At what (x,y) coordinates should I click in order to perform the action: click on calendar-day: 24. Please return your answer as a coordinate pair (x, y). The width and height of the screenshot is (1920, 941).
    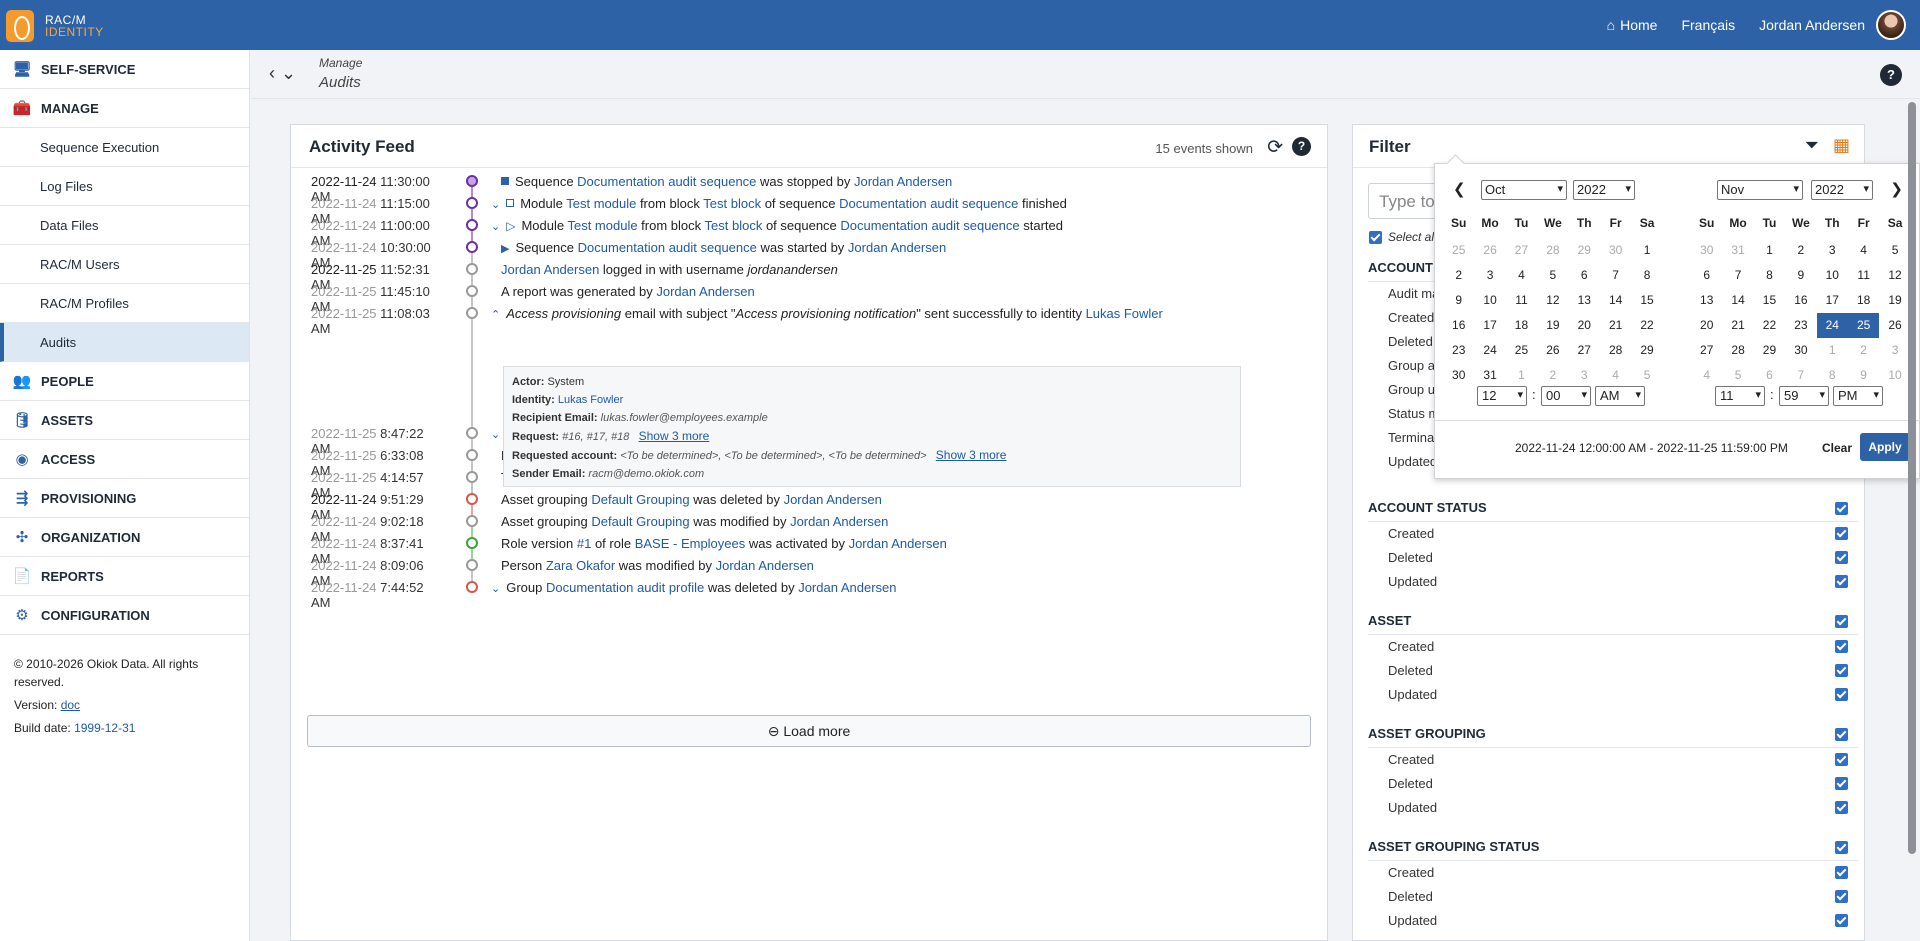
    Looking at the image, I should click on (1489, 350).